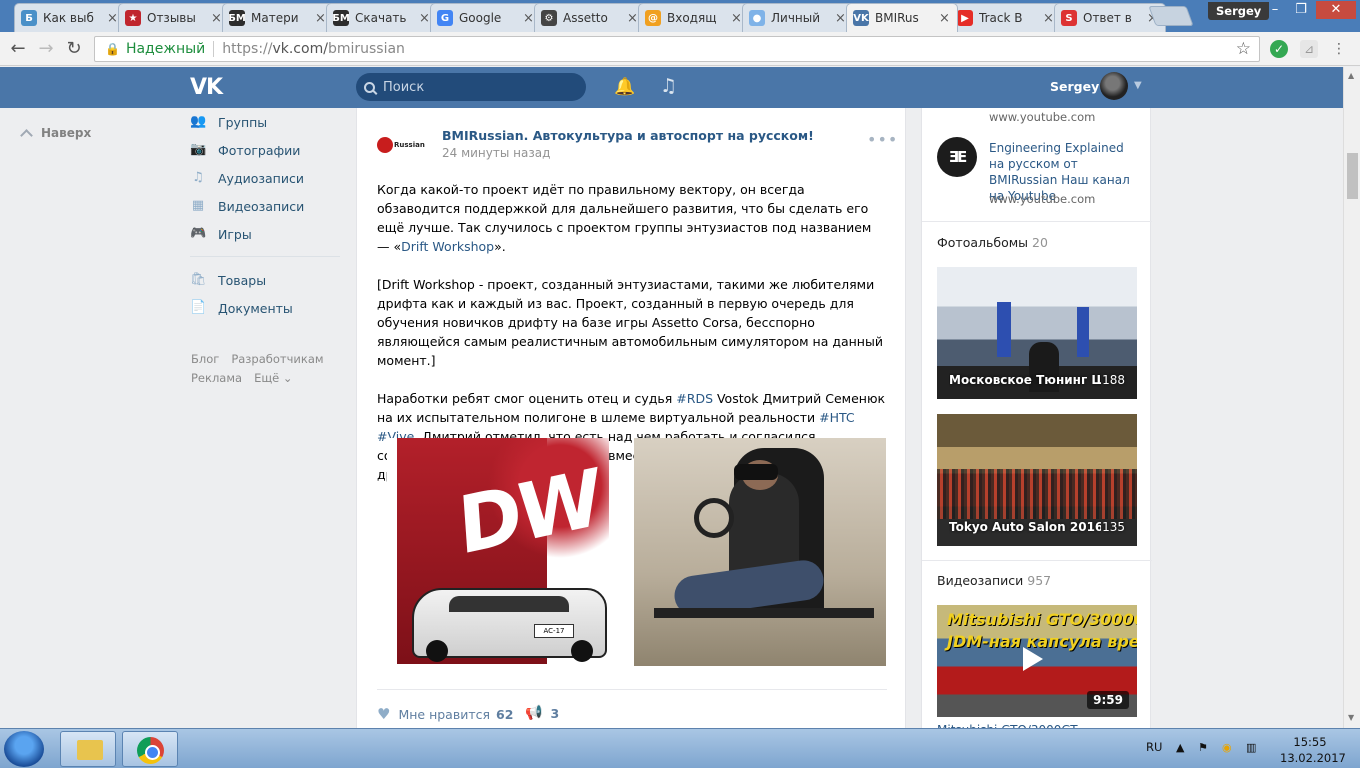 The image size is (1360, 768). What do you see at coordinates (150, 749) in the screenshot?
I see `taskbar-chrome` at bounding box center [150, 749].